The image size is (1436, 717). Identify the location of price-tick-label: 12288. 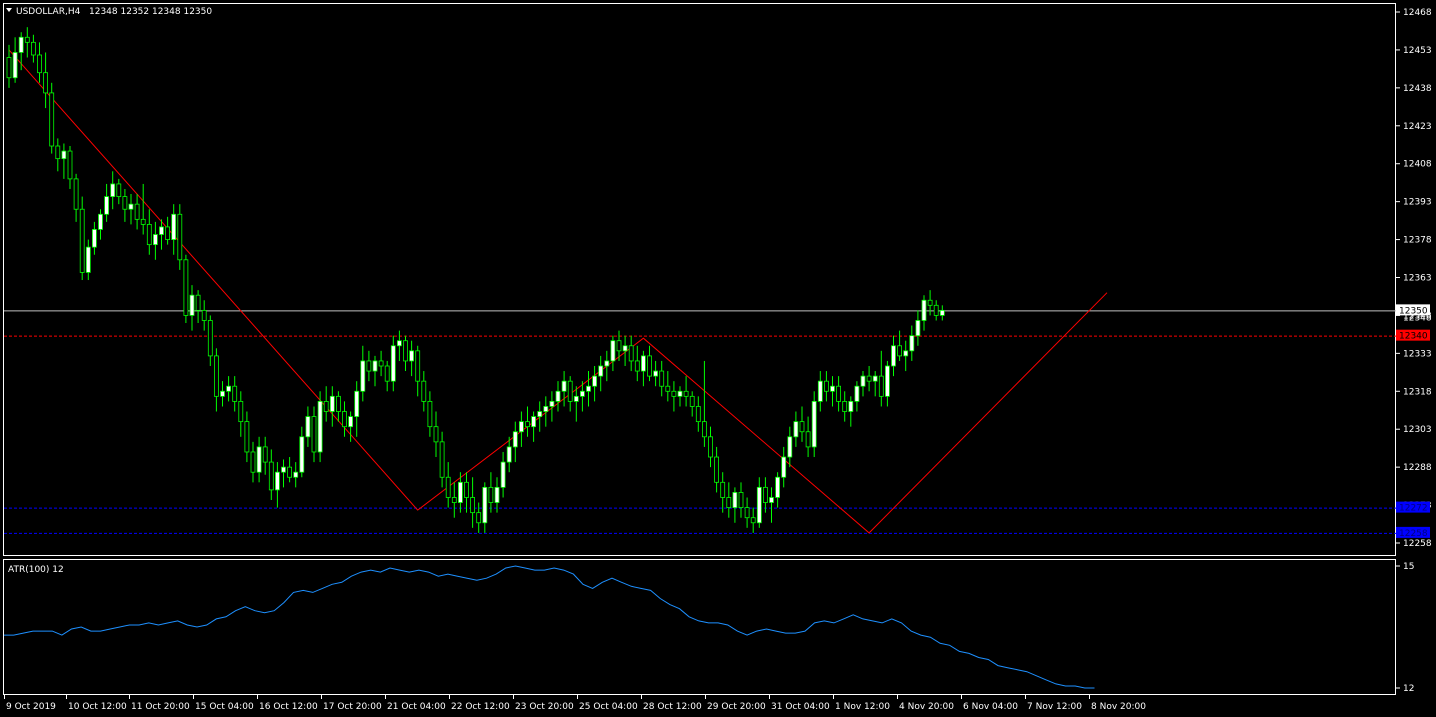
(1417, 468).